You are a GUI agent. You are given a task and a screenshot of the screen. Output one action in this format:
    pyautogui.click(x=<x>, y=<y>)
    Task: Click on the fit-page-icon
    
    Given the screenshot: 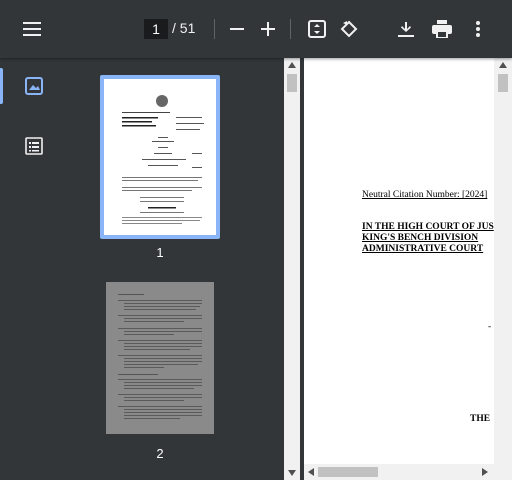 What is the action you would take?
    pyautogui.click(x=317, y=29)
    